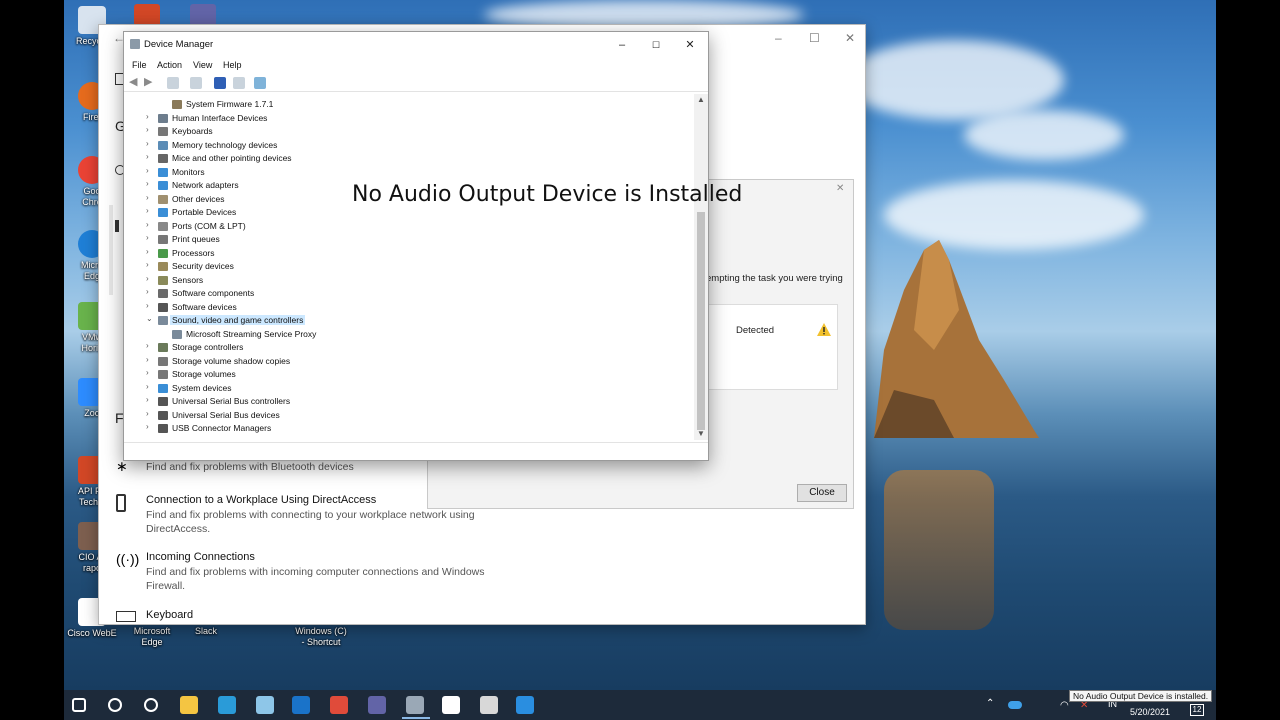 The image size is (1280, 720). I want to click on device-tree-item: › Processors, so click(405, 253).